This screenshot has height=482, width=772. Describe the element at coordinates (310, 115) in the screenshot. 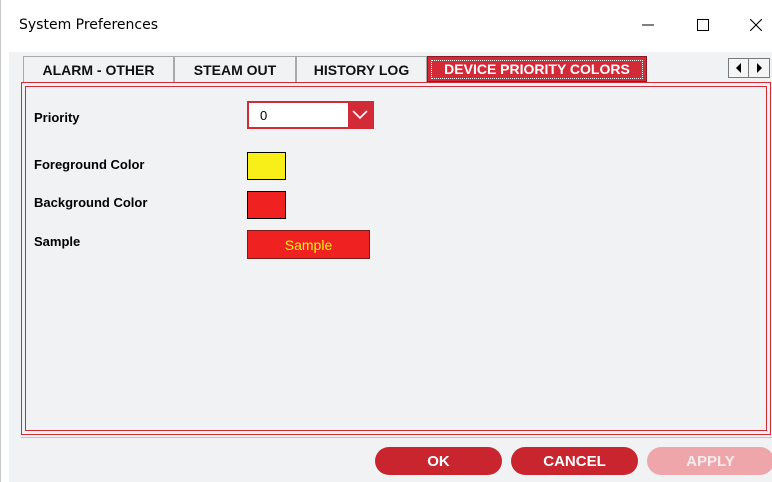

I see `priority-dropdown: 0` at that location.